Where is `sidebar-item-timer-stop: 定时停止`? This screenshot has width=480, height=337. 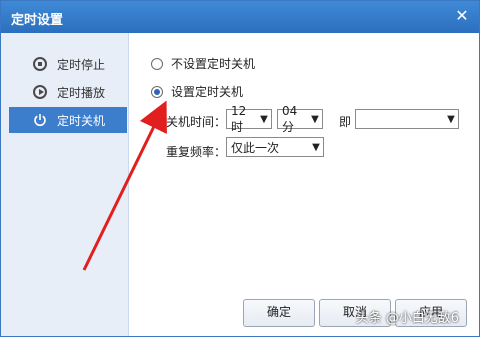
sidebar-item-timer-stop: 定时停止 is located at coordinates (68, 64).